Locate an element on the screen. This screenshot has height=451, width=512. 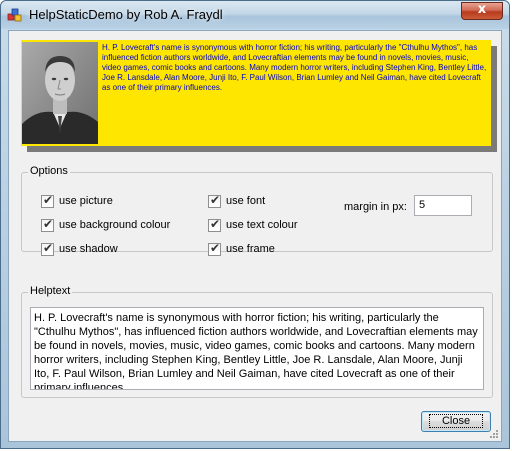
close-button-label: Close is located at coordinates (456, 421).